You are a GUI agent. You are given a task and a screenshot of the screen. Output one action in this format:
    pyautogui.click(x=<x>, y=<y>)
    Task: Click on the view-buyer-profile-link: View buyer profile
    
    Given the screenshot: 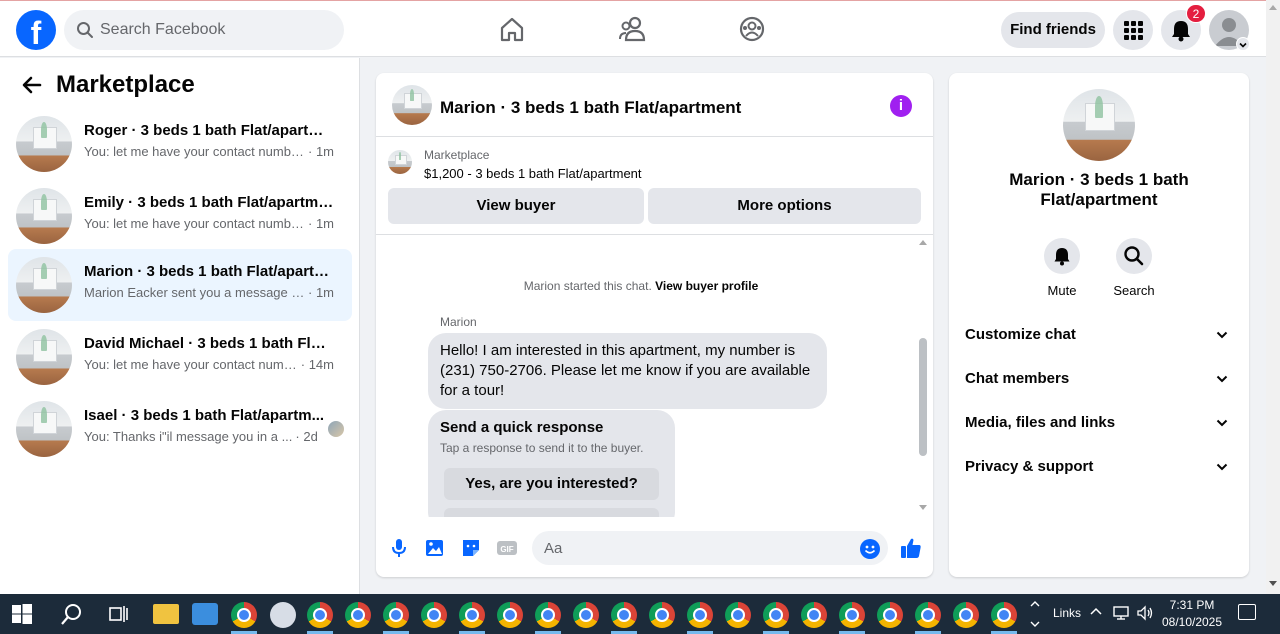 What is the action you would take?
    pyautogui.click(x=706, y=286)
    